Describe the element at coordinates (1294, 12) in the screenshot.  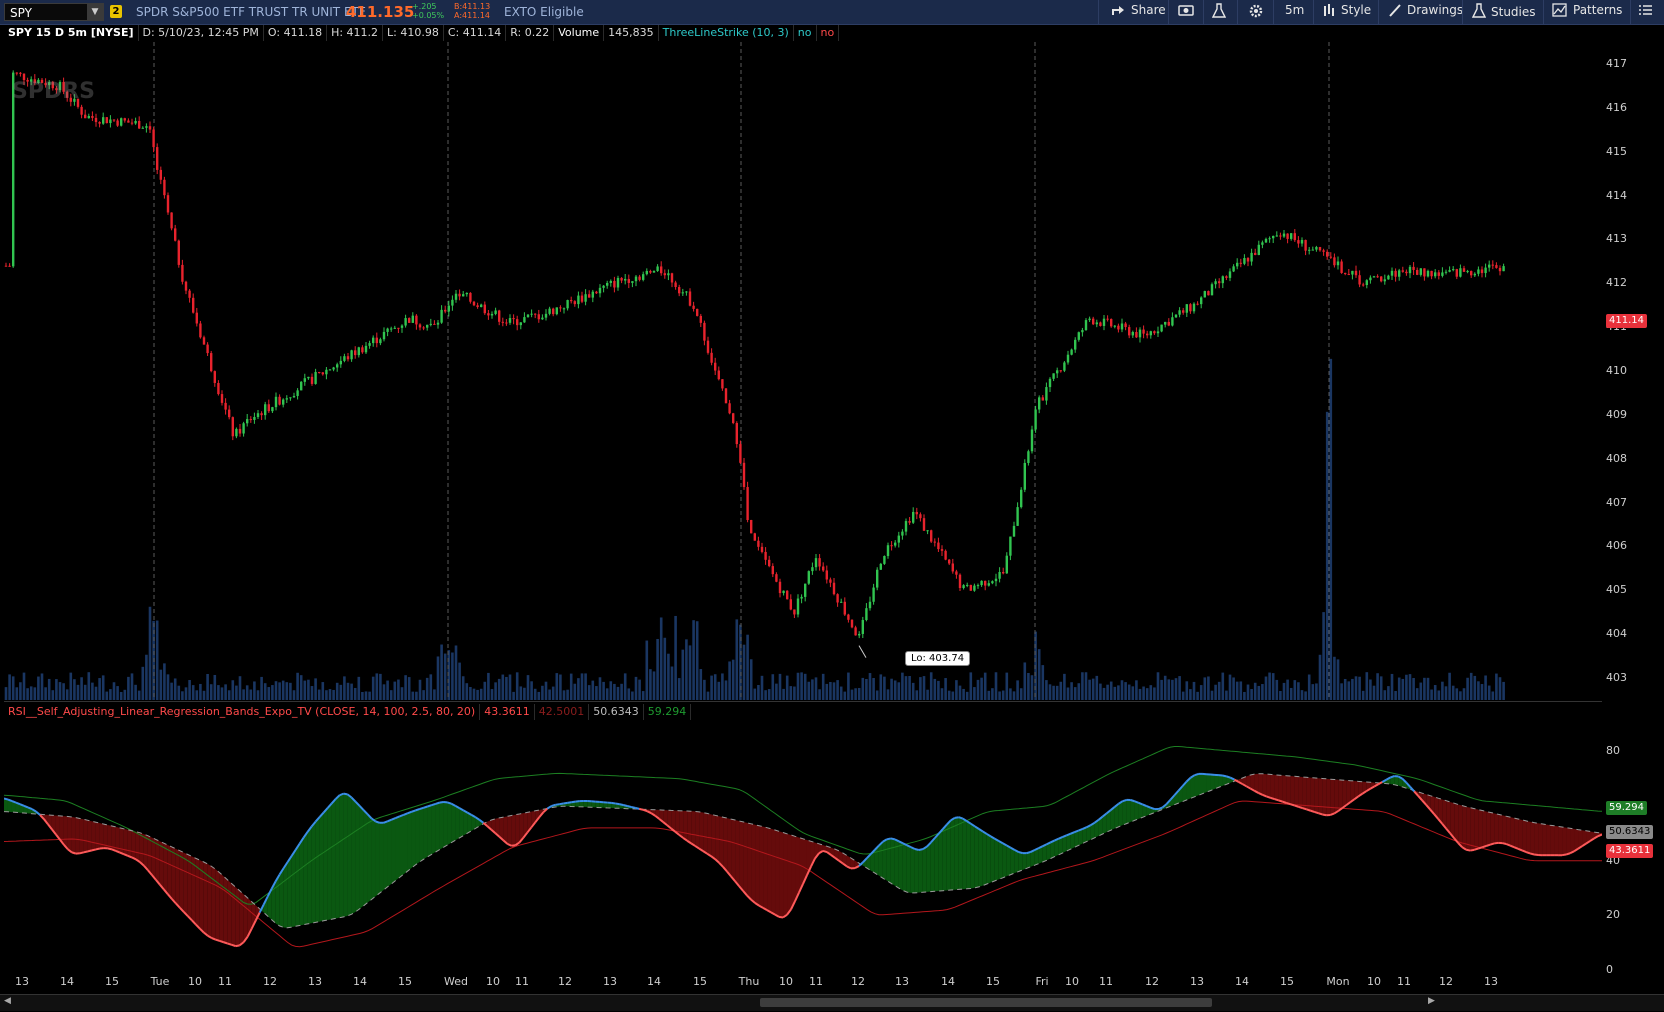
I see `timeframe-button: 5m` at that location.